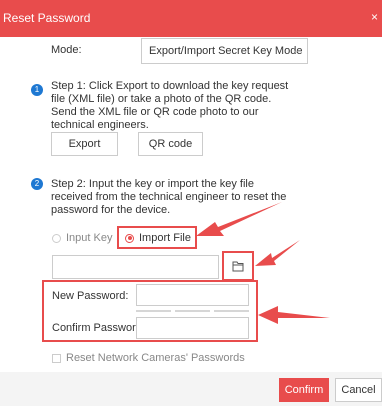  Describe the element at coordinates (277, 253) in the screenshot. I see `arrow-browse` at that location.